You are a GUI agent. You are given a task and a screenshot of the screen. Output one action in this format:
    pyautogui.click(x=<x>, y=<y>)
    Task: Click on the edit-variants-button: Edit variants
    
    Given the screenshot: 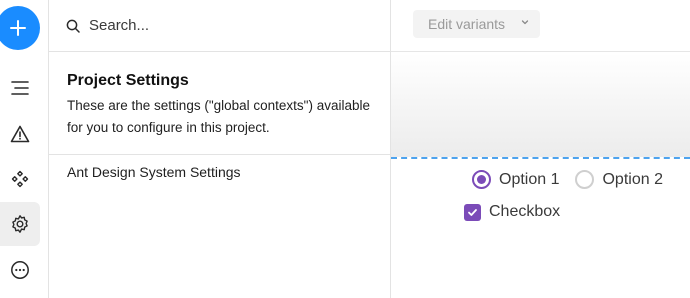 What is the action you would take?
    pyautogui.click(x=476, y=24)
    